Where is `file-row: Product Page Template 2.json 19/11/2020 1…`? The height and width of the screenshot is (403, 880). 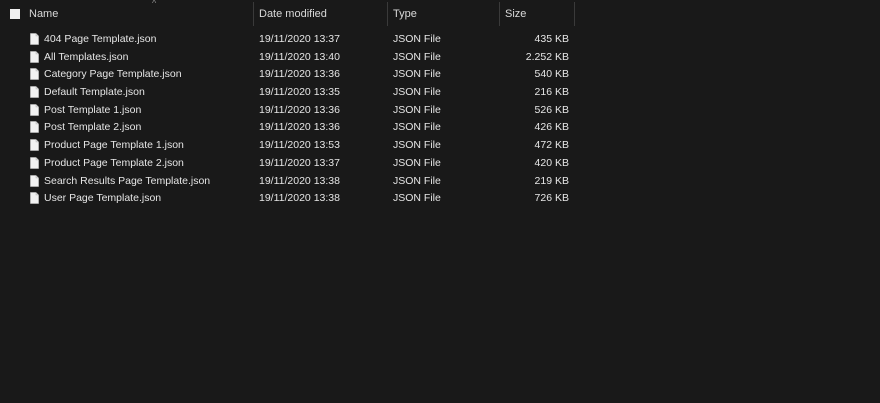 file-row: Product Page Template 2.json 19/11/2020 1… is located at coordinates (440, 164).